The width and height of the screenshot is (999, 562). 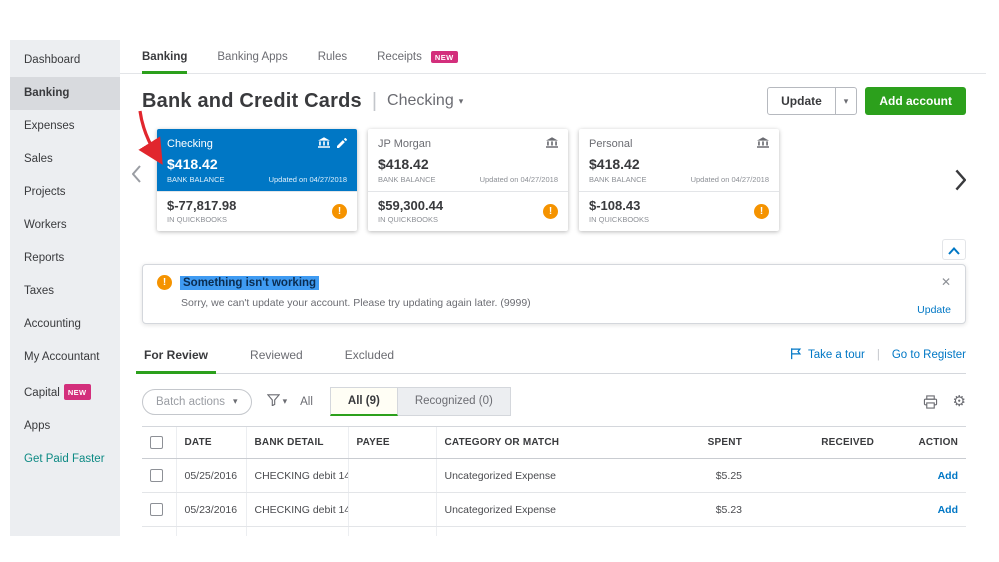 I want to click on caret-down-icon: ▾, so click(x=235, y=401).